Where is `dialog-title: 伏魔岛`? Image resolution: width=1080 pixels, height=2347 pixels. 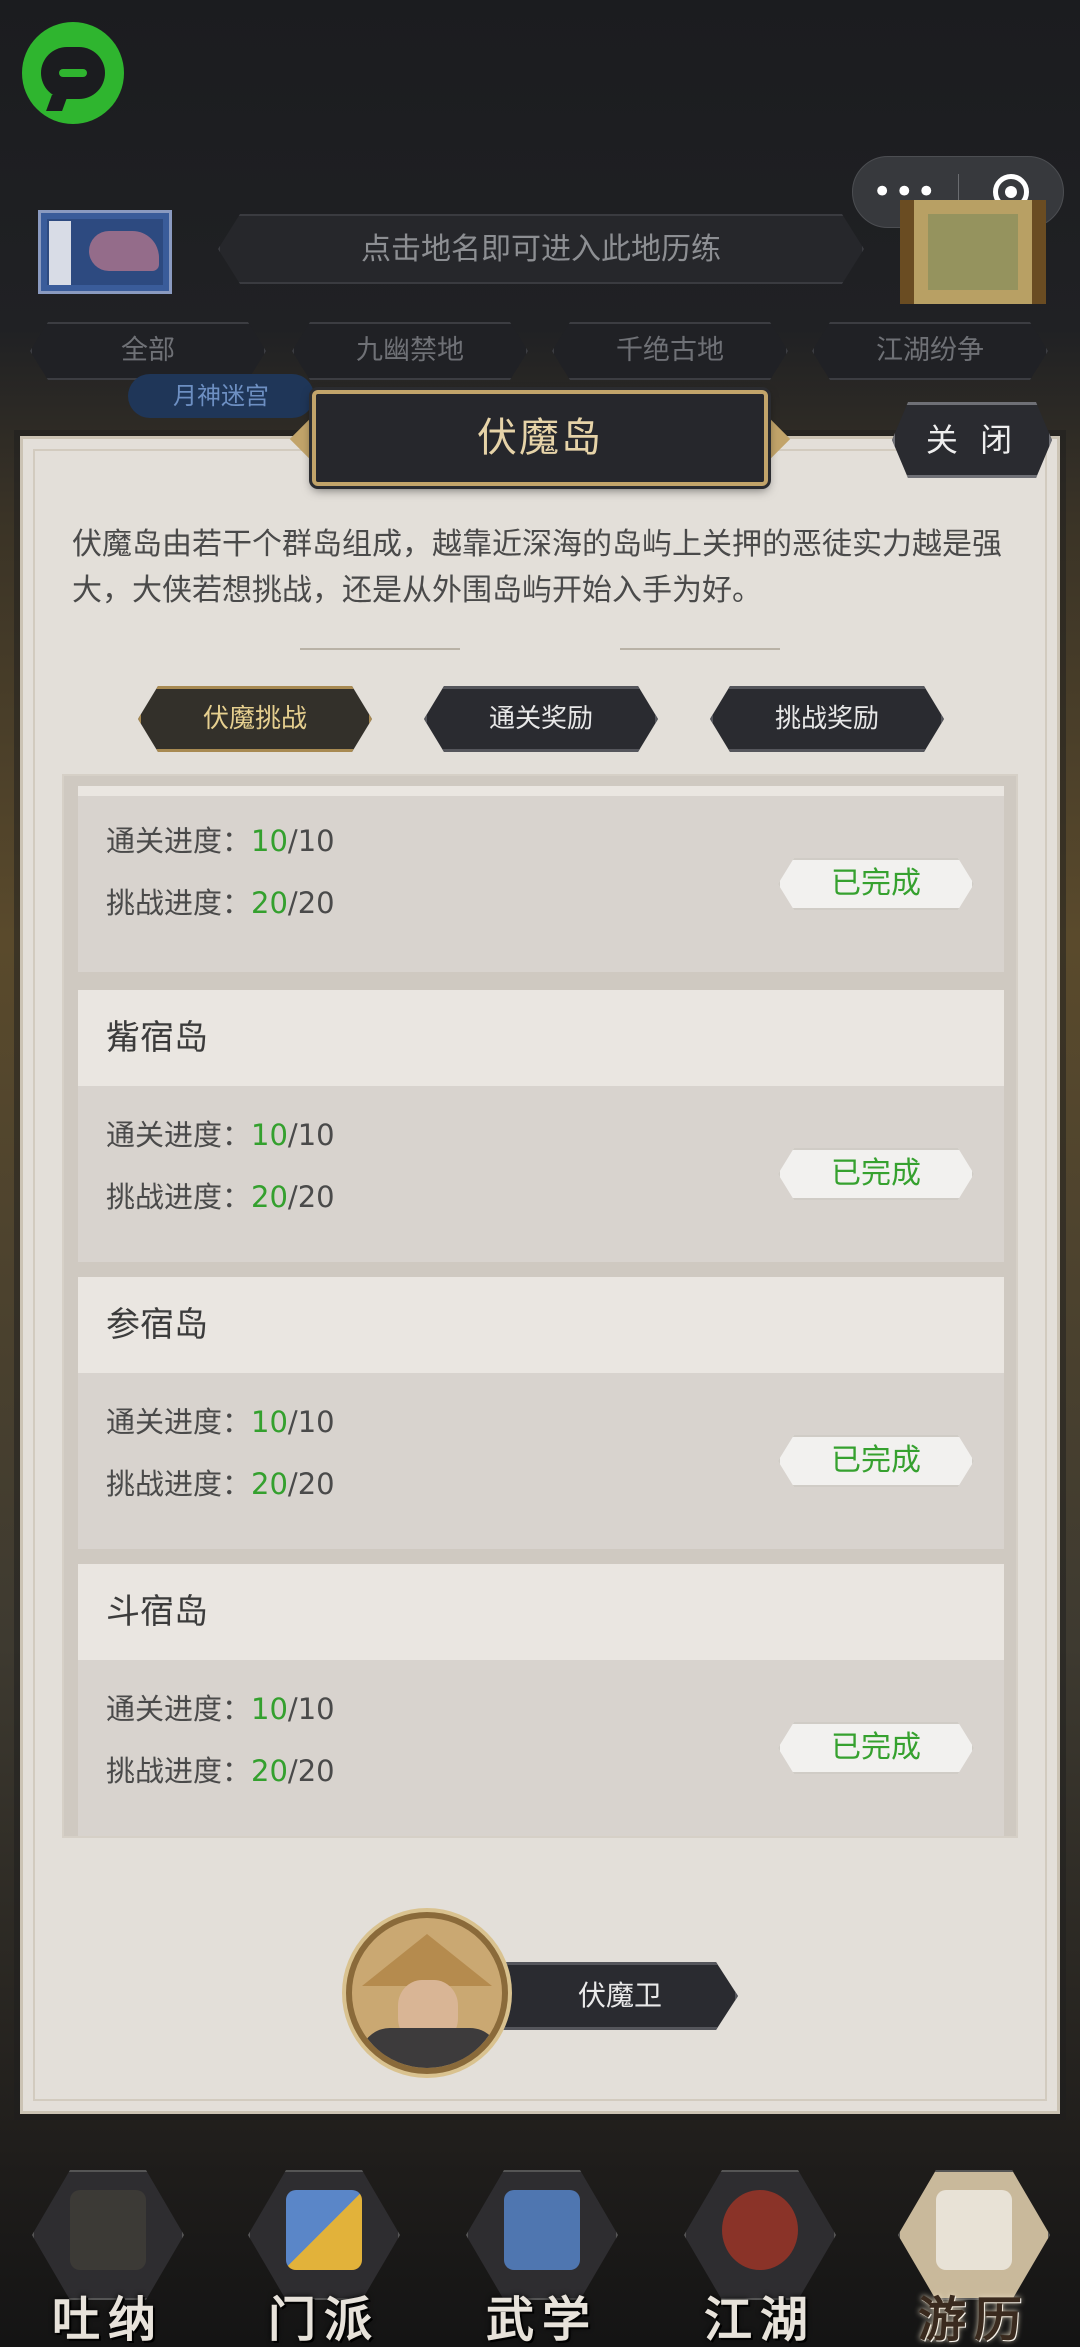
dialog-title: 伏魔岛 is located at coordinates (540, 438).